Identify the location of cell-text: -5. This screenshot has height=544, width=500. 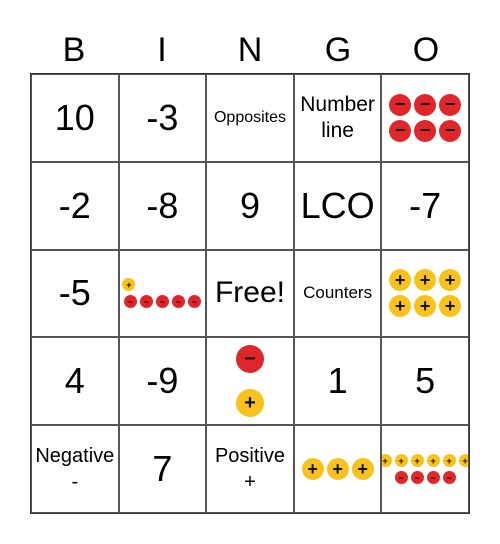
(74, 293).